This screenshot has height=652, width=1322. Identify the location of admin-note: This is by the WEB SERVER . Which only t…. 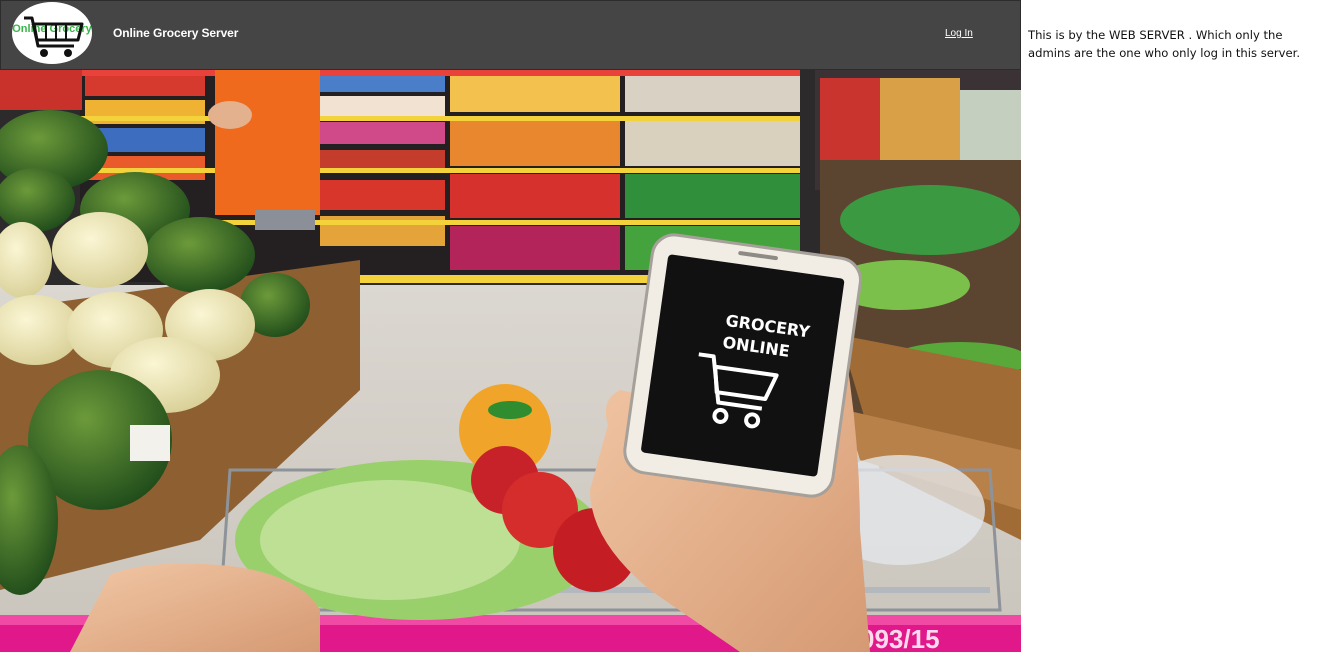
(1164, 44).